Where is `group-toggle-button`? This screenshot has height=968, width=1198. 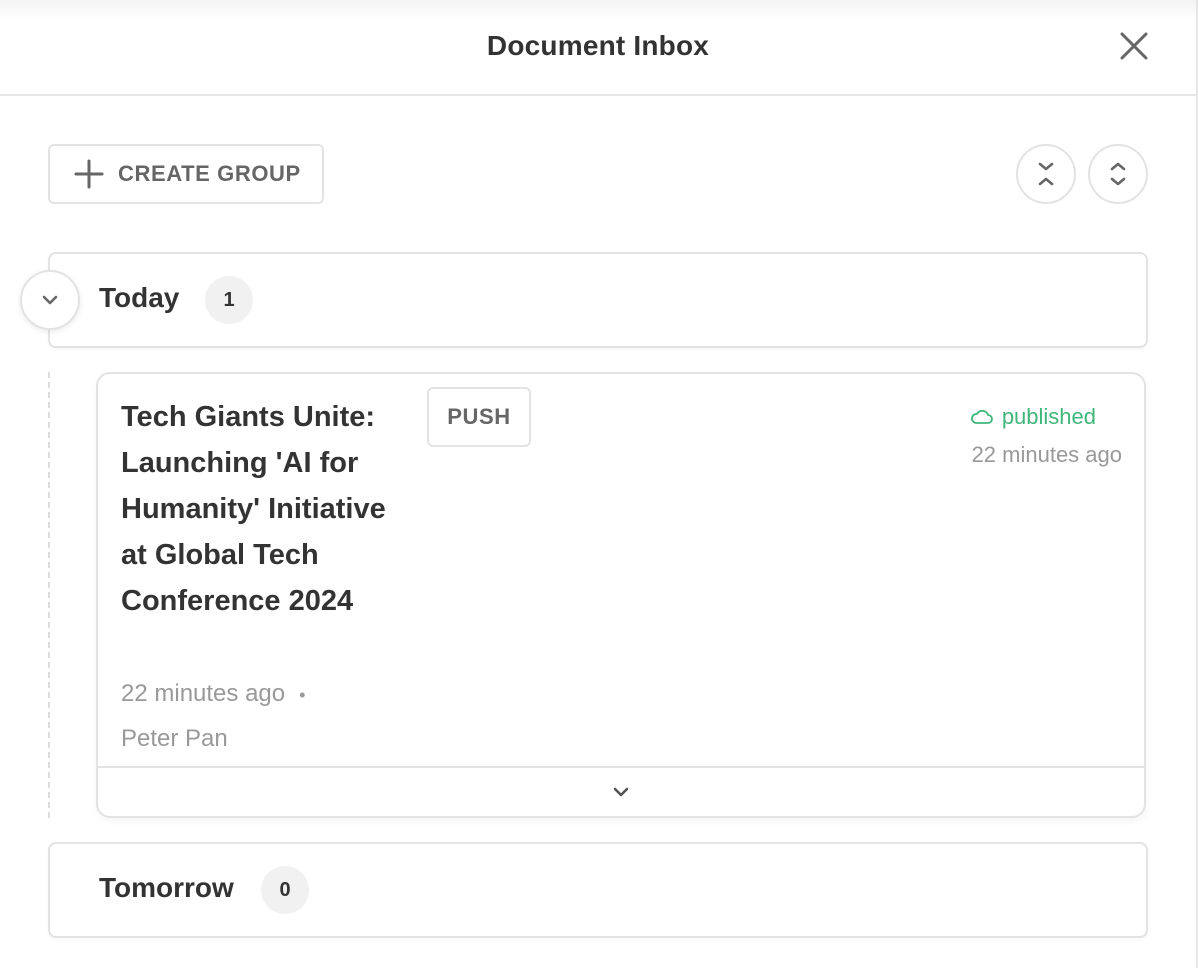
group-toggle-button is located at coordinates (50, 300).